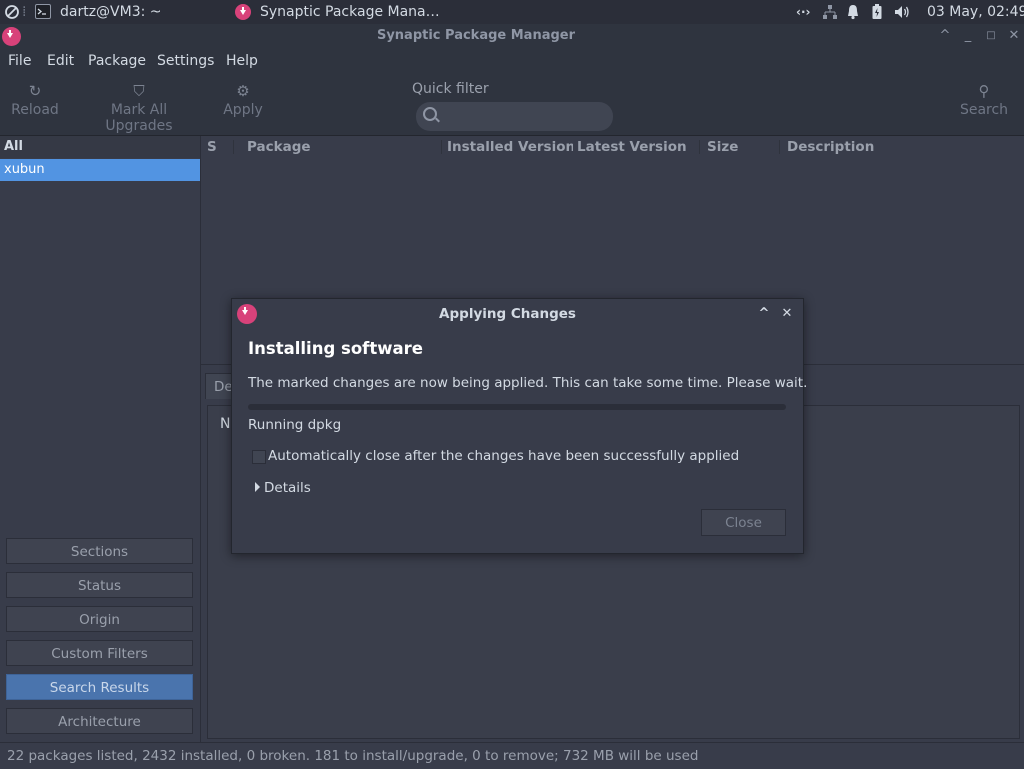 The image size is (1024, 769). What do you see at coordinates (111, 12) in the screenshot?
I see `taskbar-terminal: dartz@VM3: ~` at bounding box center [111, 12].